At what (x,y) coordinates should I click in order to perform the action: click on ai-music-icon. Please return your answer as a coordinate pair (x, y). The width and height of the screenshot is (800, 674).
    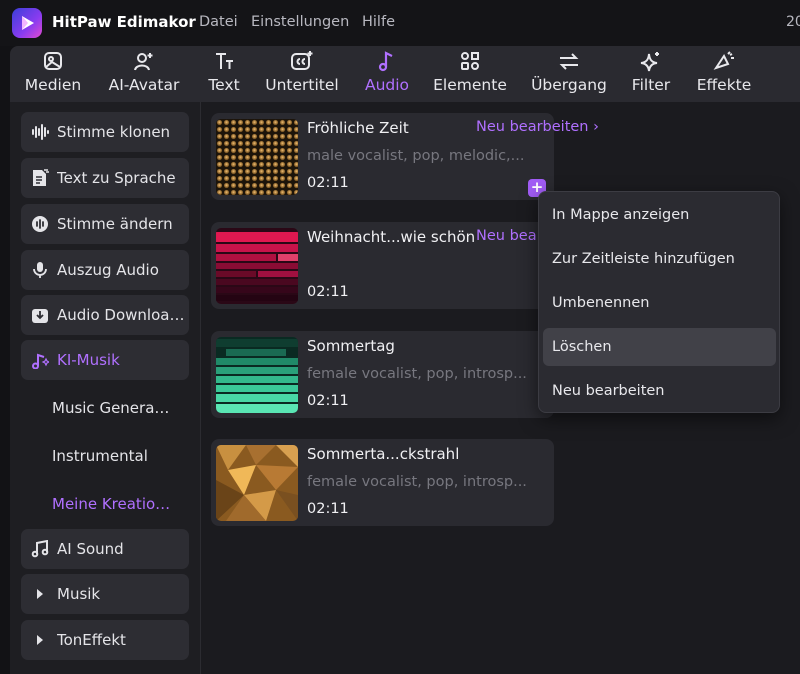
    Looking at the image, I should click on (40, 360).